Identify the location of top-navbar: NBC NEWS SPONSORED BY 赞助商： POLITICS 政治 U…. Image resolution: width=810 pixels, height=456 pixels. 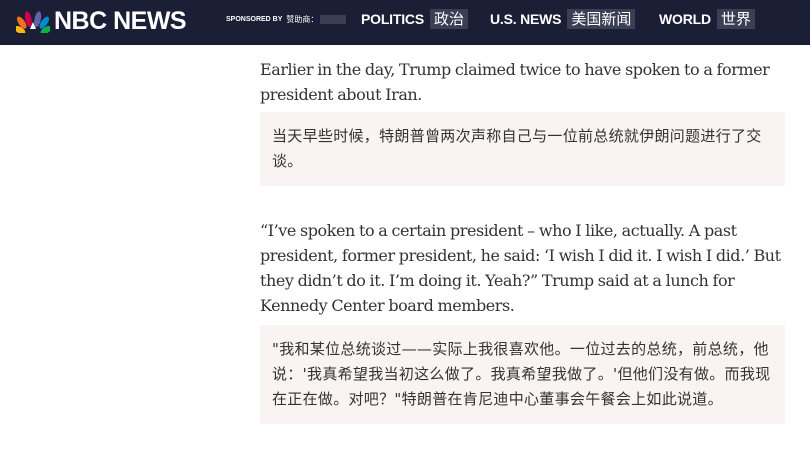
(405, 22).